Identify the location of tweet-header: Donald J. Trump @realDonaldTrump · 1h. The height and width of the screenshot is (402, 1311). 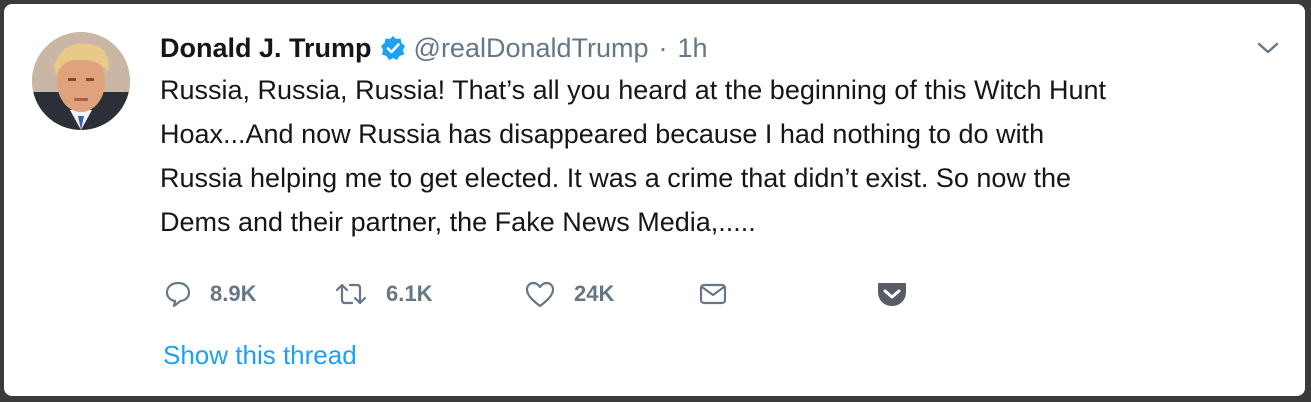
(434, 48).